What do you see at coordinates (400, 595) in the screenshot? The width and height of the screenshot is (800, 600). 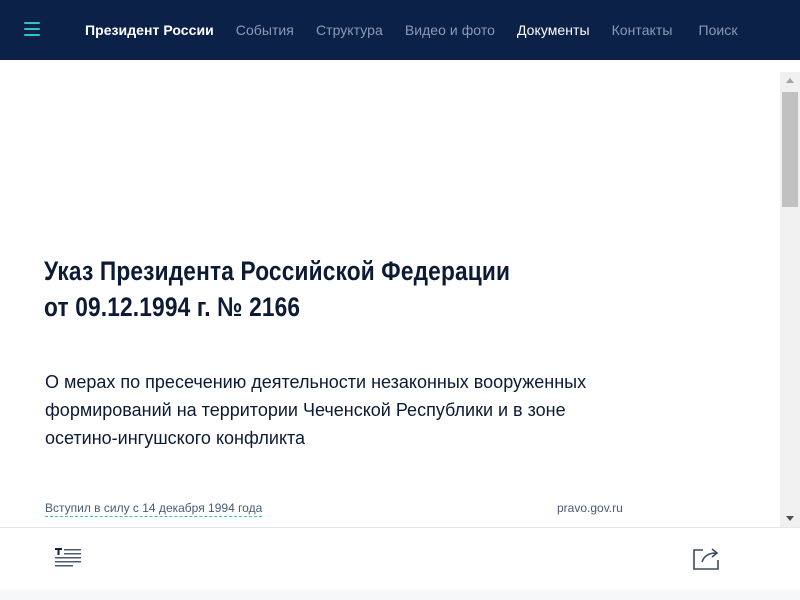 I see `bottom-strip` at bounding box center [400, 595].